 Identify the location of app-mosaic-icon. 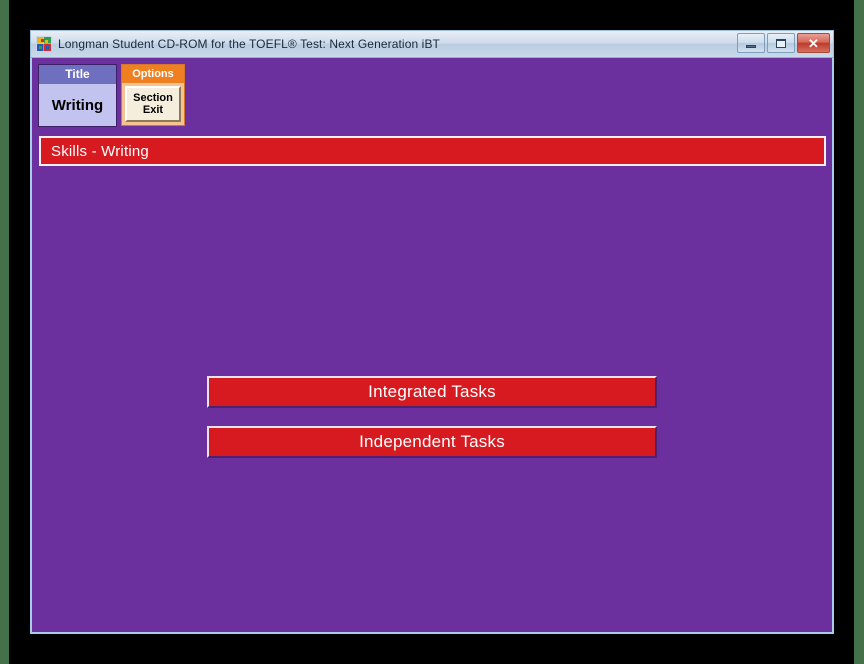
(44, 44).